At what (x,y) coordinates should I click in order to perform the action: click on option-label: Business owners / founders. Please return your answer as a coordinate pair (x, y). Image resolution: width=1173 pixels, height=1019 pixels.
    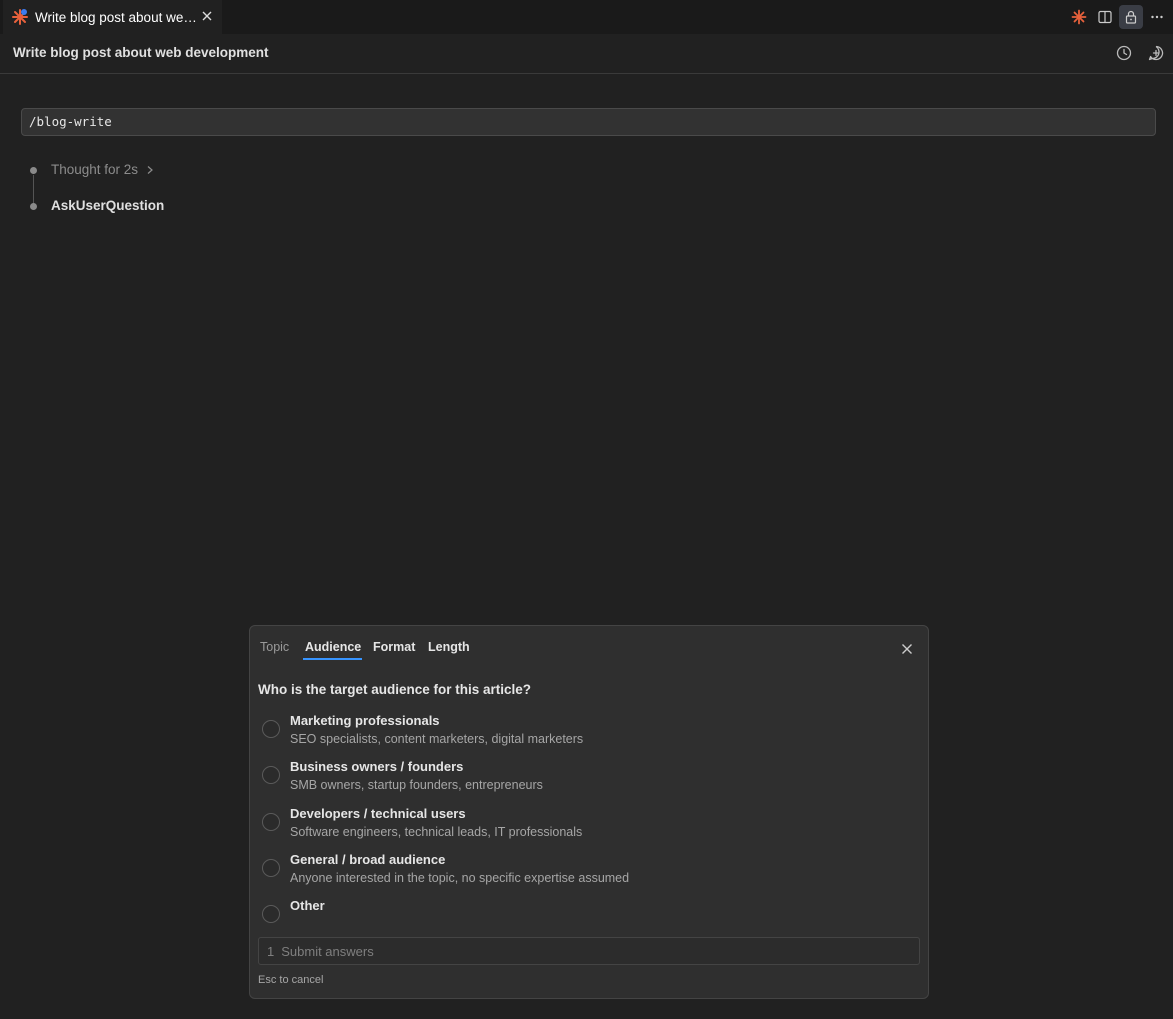
    Looking at the image, I should click on (377, 766).